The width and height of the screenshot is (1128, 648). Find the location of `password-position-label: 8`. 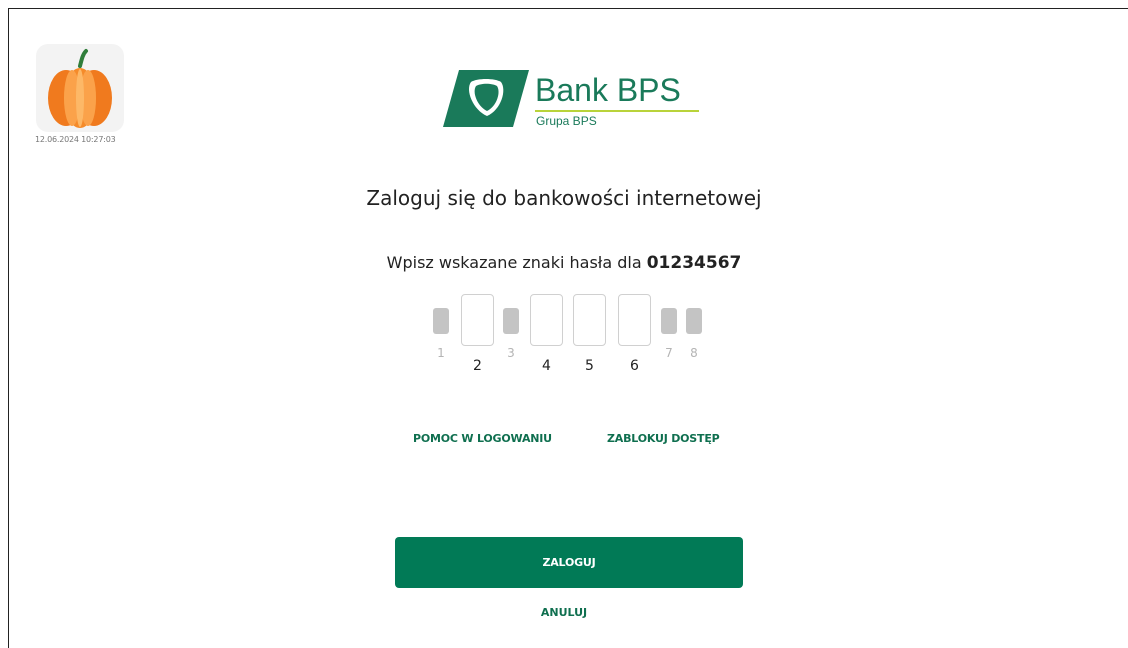

password-position-label: 8 is located at coordinates (694, 353).